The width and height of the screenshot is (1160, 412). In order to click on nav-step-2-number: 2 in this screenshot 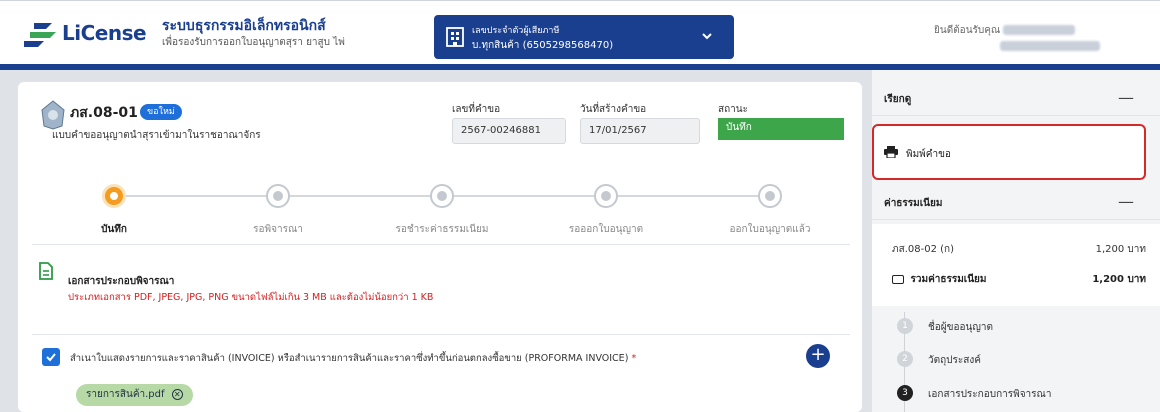, I will do `click(905, 359)`.